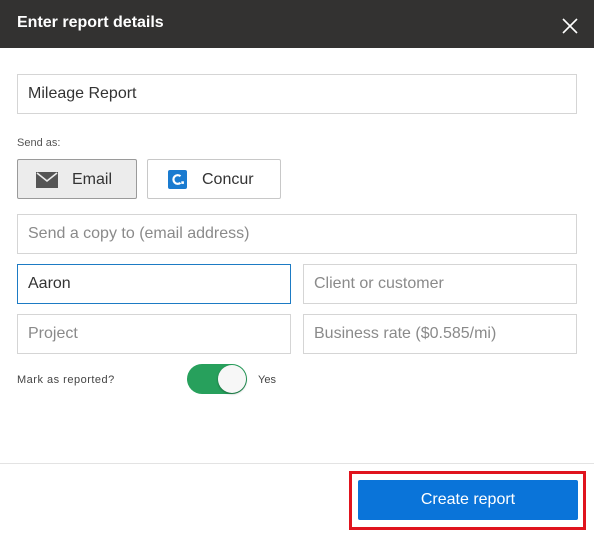 The height and width of the screenshot is (535, 594). What do you see at coordinates (177, 182) in the screenshot?
I see `concur-logo-icon` at bounding box center [177, 182].